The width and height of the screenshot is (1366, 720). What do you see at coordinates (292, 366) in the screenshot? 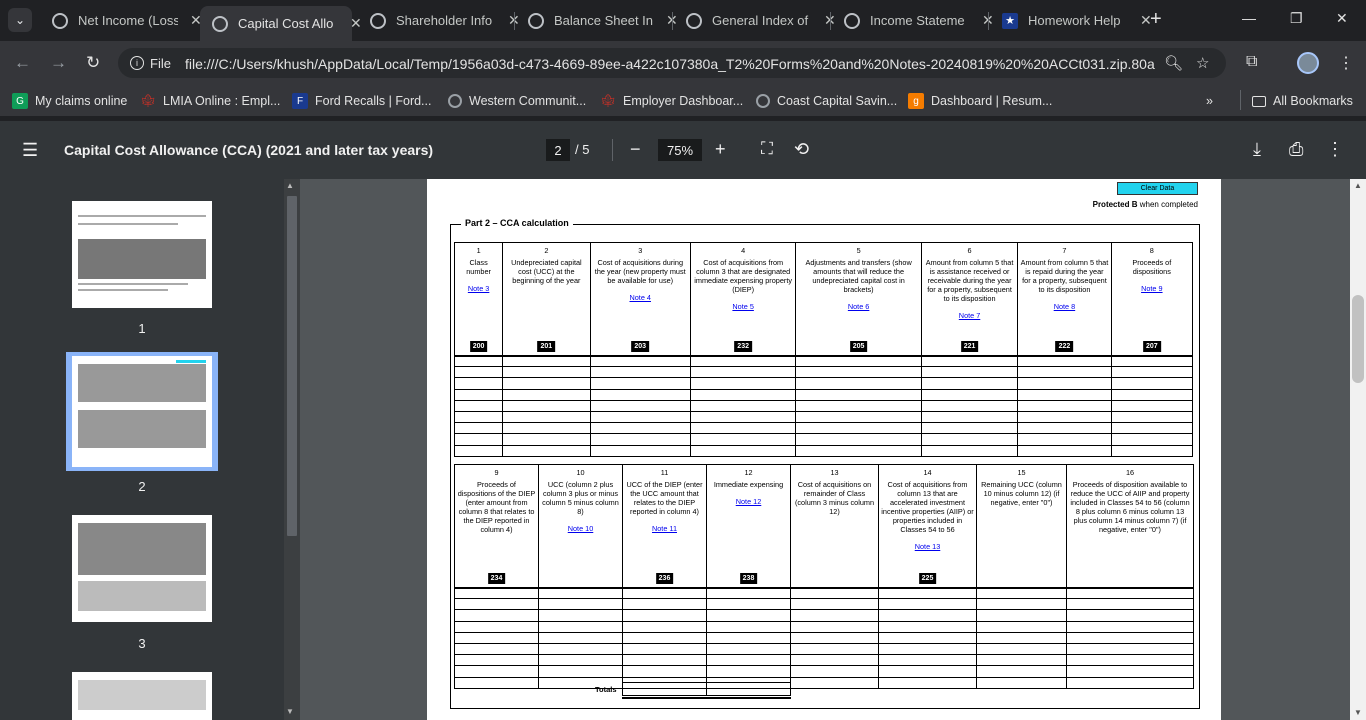
I see `sidebar-scroll-thumb` at bounding box center [292, 366].